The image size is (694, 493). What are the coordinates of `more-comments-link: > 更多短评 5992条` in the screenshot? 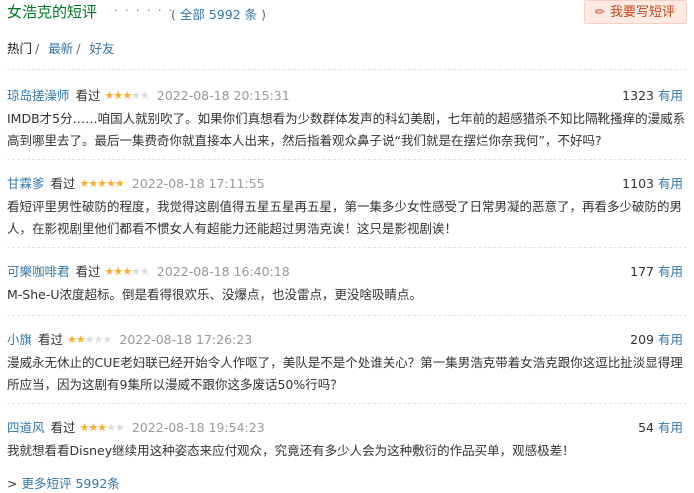 It's located at (63, 482).